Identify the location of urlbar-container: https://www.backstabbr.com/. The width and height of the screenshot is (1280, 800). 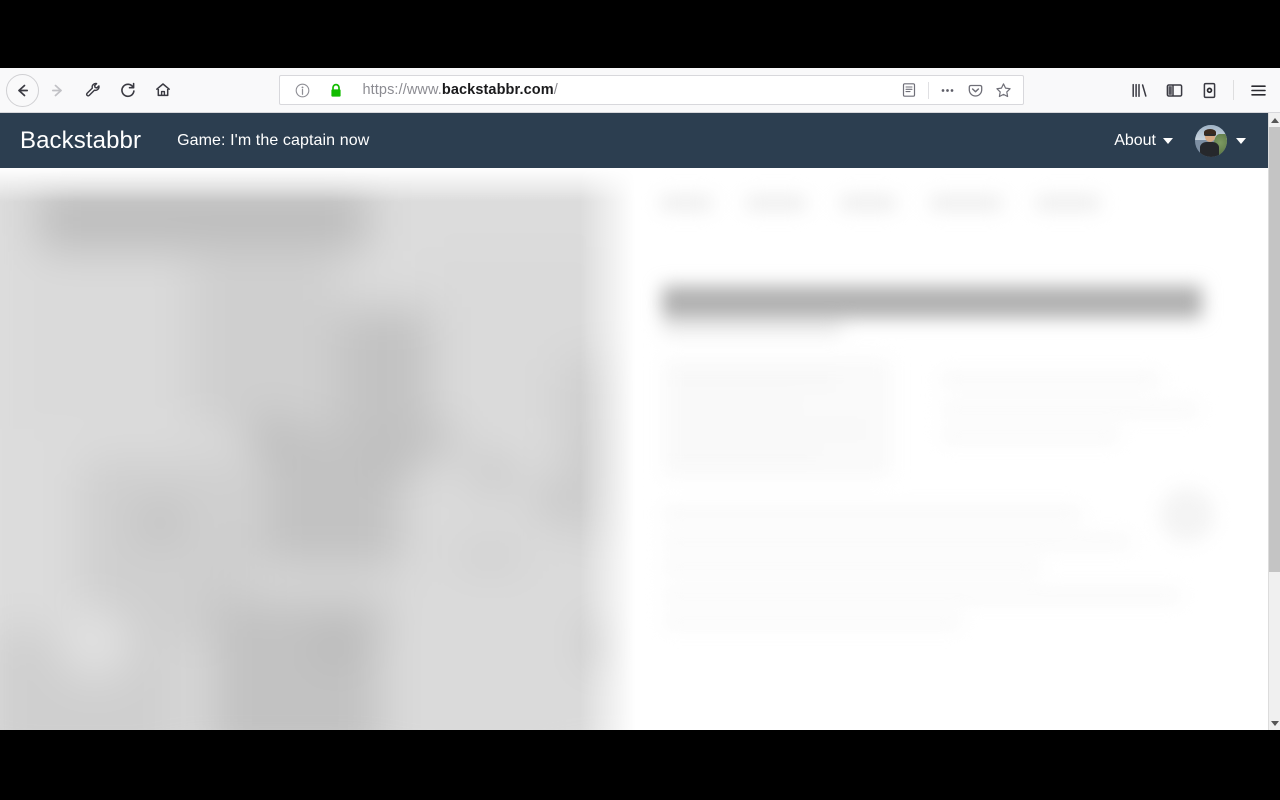
(651, 90).